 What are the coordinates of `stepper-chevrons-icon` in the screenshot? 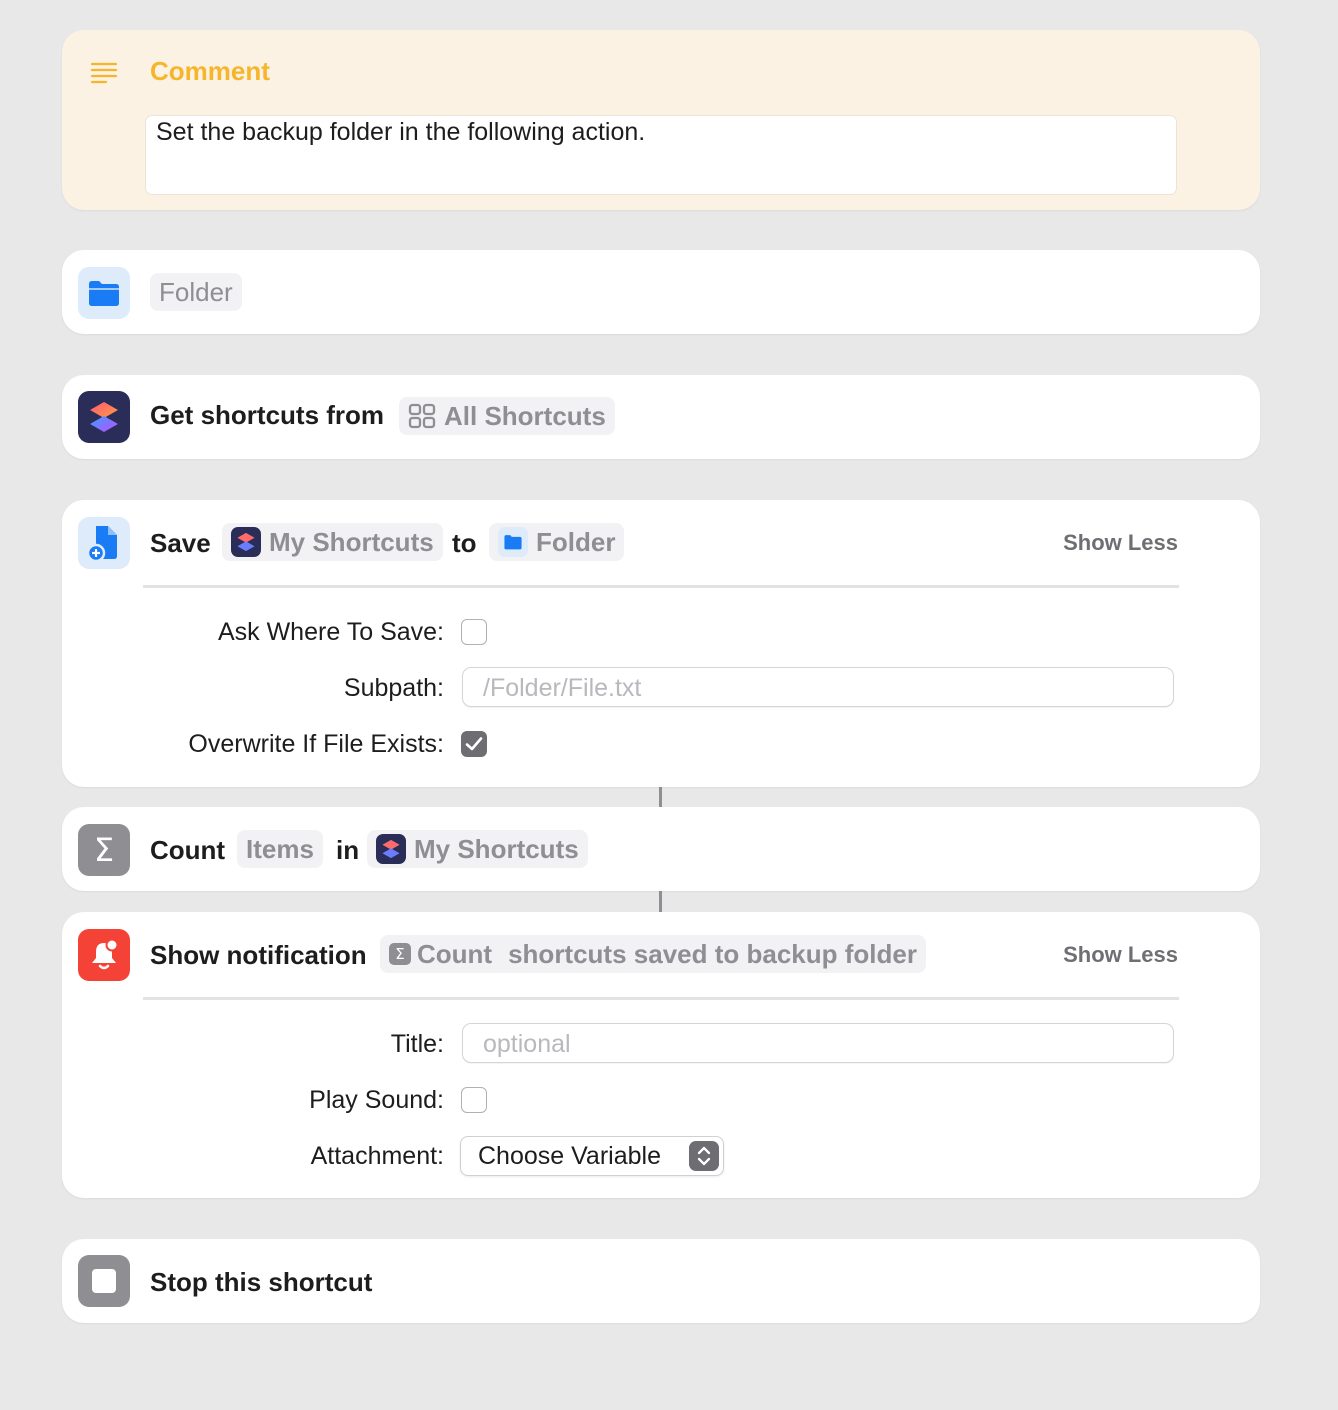 It's located at (704, 1156).